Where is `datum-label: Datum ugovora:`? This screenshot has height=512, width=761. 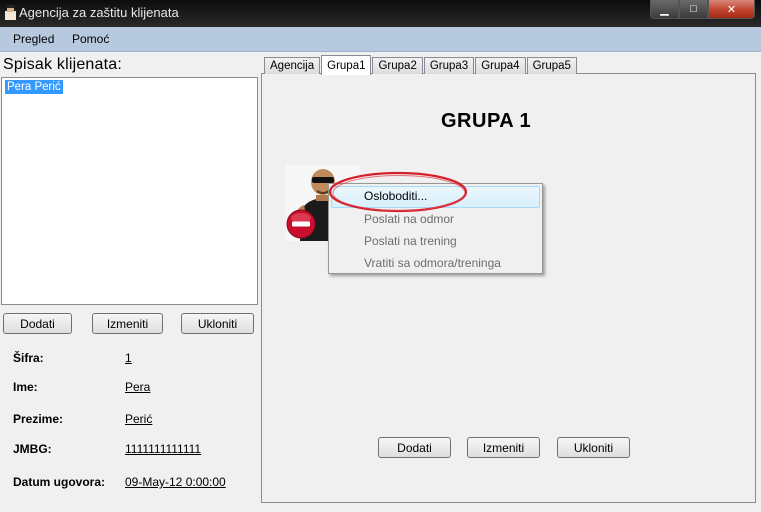
datum-label: Datum ugovora: is located at coordinates (59, 482).